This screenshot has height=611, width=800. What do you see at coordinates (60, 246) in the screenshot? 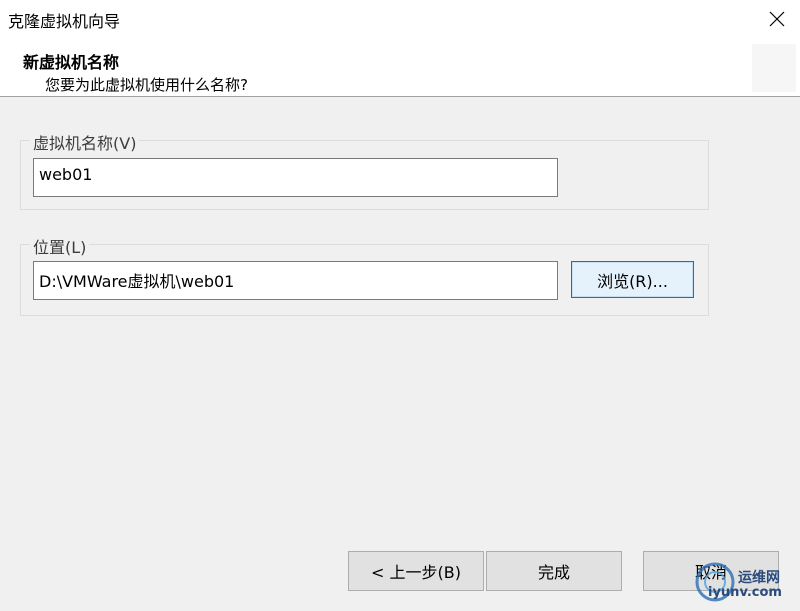
I see `location-label: 位置(L)` at bounding box center [60, 246].